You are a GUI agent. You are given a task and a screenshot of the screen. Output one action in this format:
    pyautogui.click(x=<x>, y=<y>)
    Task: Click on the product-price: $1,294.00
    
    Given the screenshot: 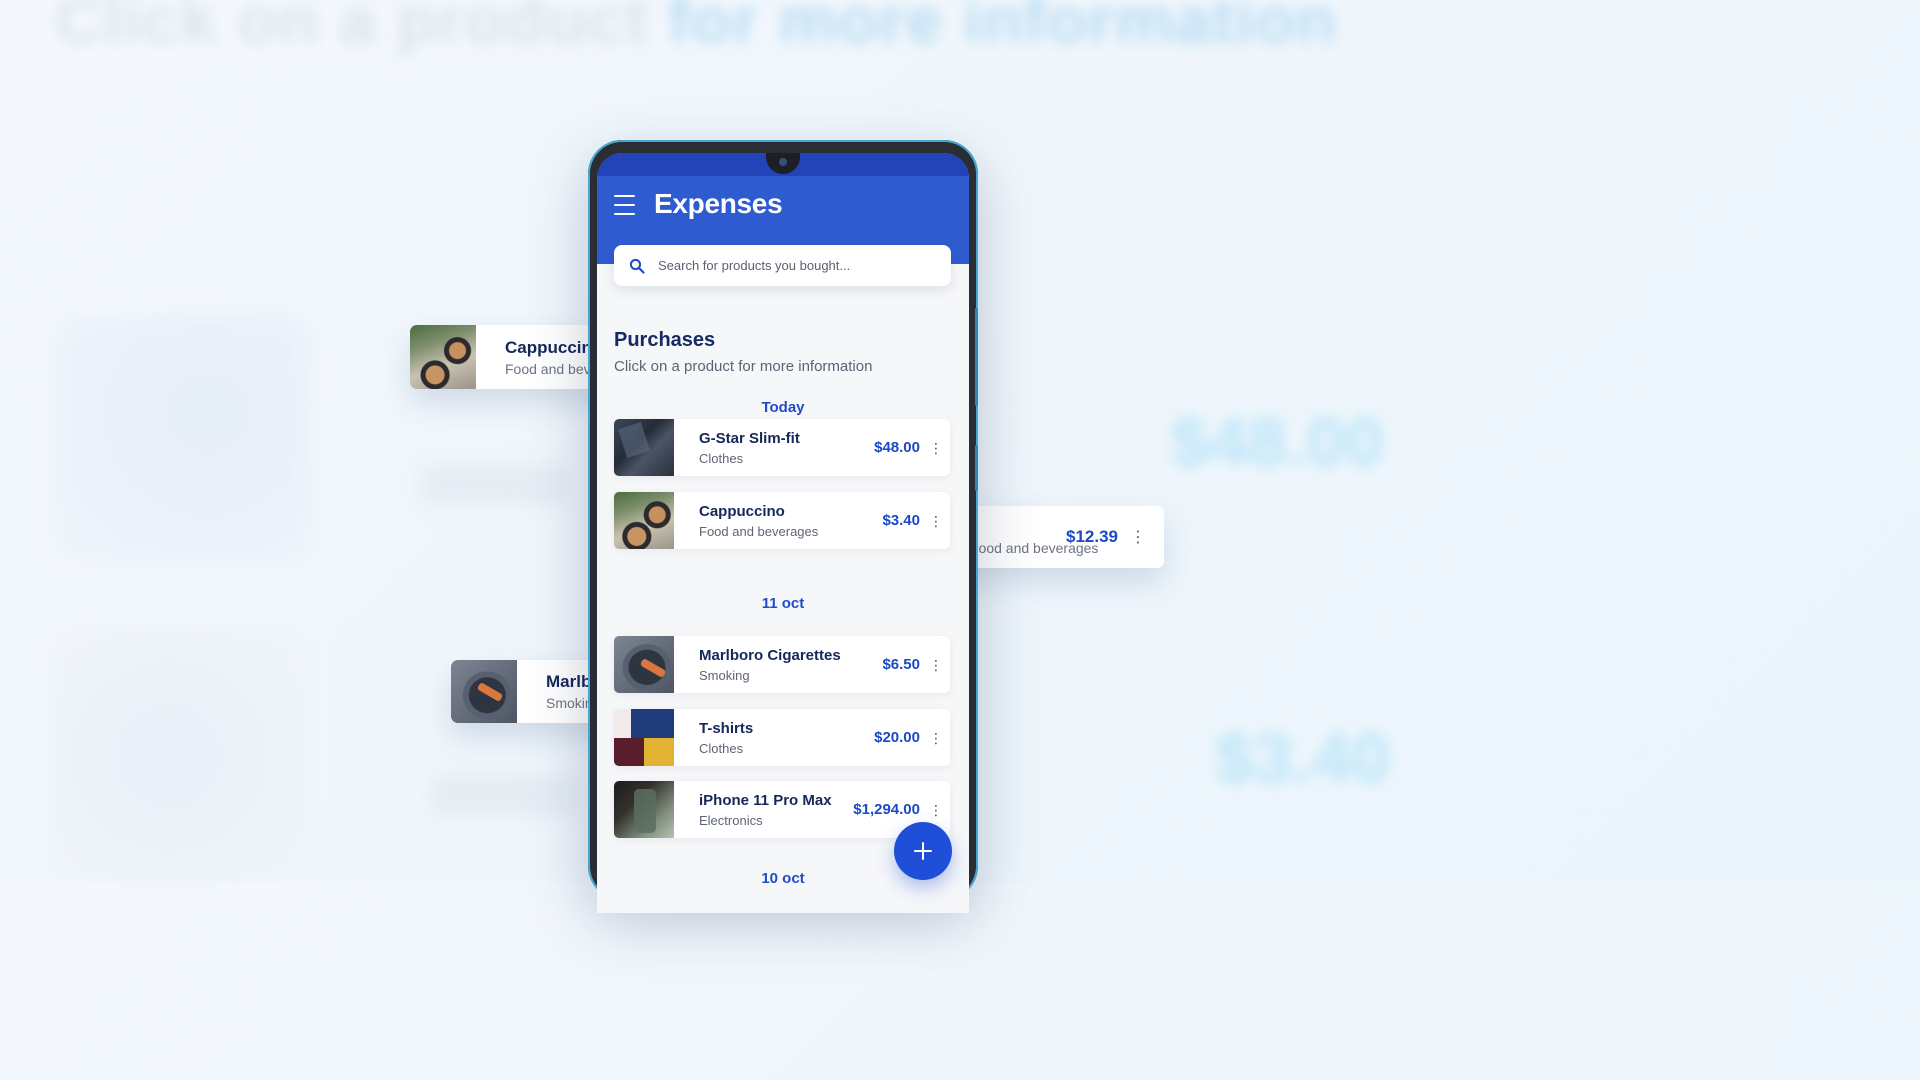 What is the action you would take?
    pyautogui.click(x=886, y=809)
    